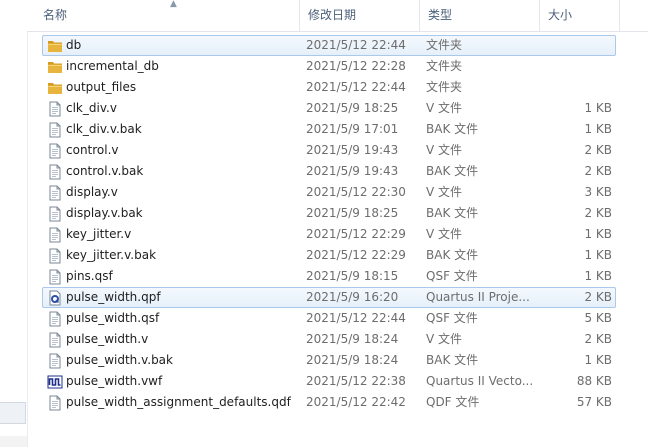  Describe the element at coordinates (356, 192) in the screenshot. I see `file-date: 2021/5/12 22:30` at that location.